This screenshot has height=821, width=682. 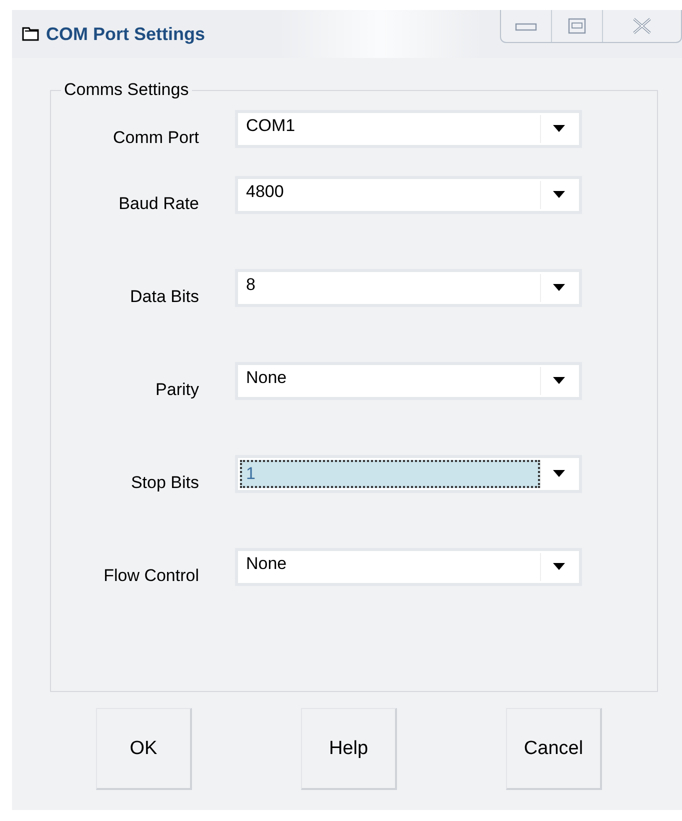 What do you see at coordinates (642, 26) in the screenshot?
I see `close-icon` at bounding box center [642, 26].